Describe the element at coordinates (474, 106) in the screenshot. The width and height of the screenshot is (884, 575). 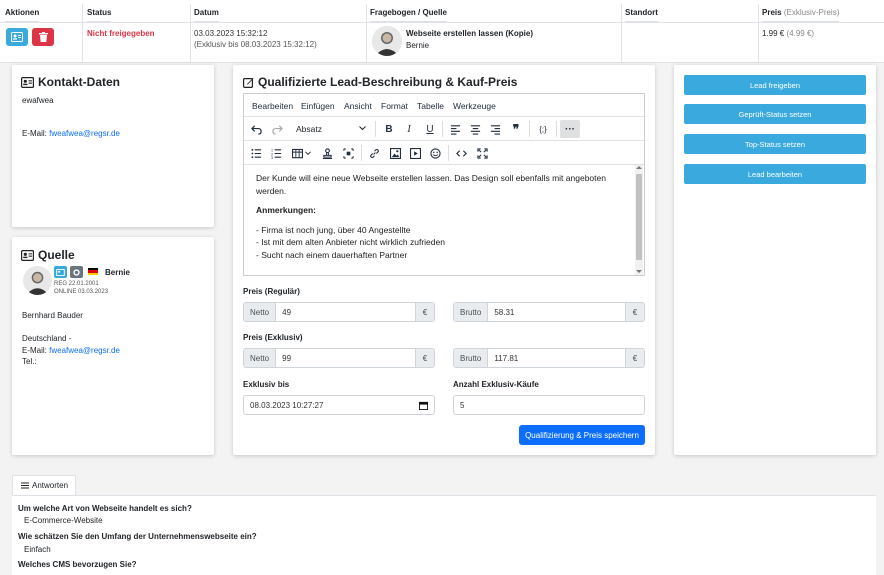
I see `menu-werkzeuge: Werkzeuge` at that location.